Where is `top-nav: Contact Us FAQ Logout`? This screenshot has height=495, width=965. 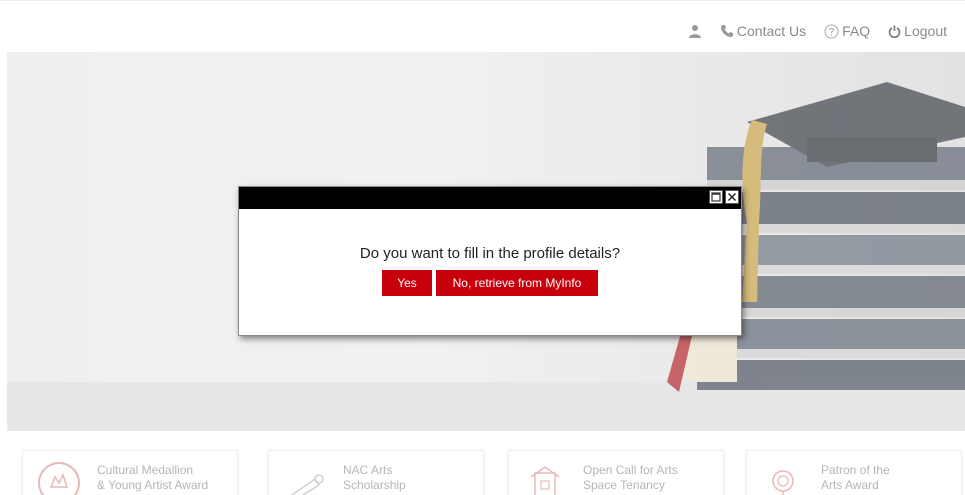
top-nav: Contact Us FAQ Logout is located at coordinates (817, 31).